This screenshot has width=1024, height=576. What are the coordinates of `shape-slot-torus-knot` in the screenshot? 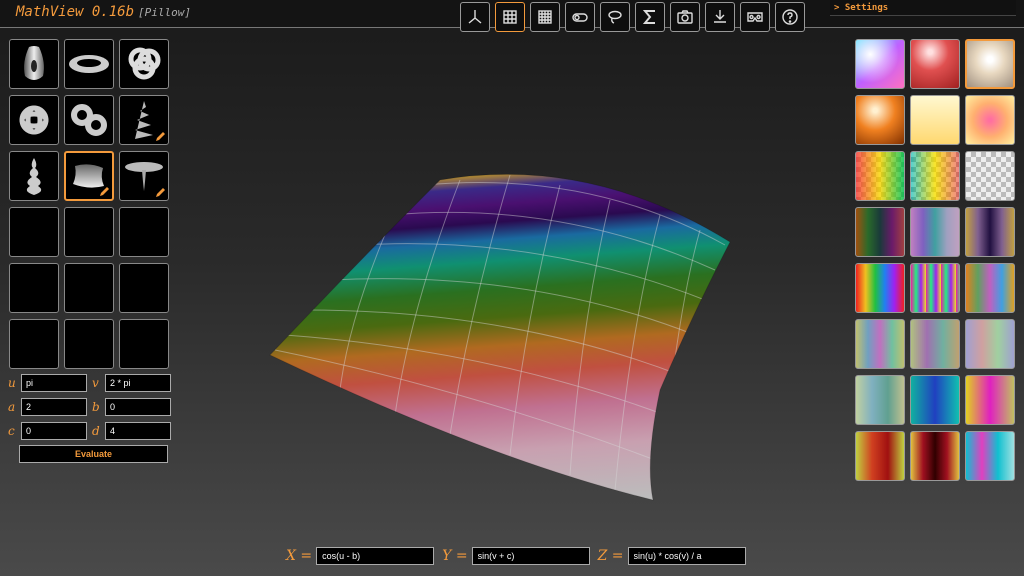 It's located at (34, 120).